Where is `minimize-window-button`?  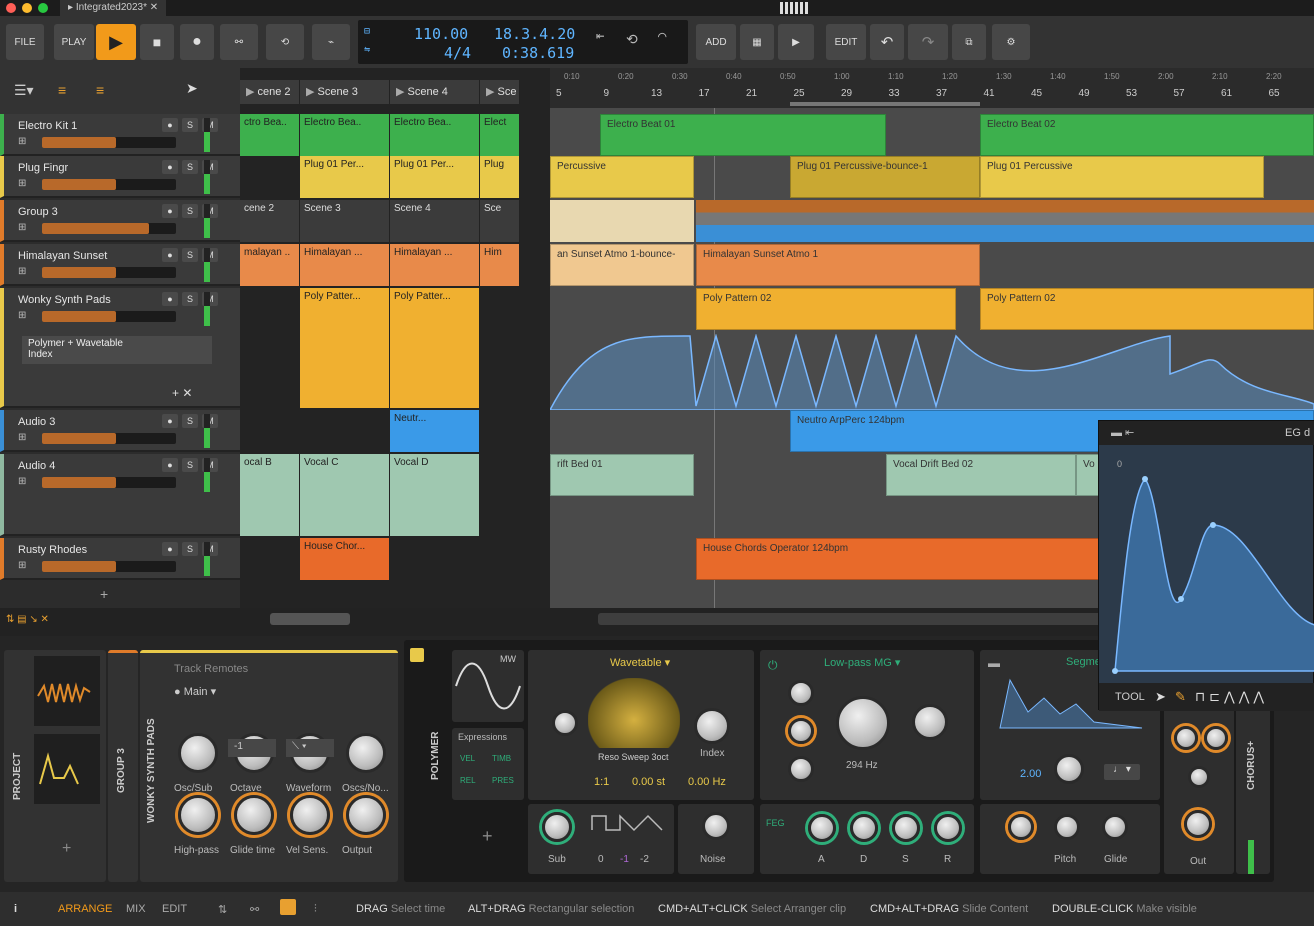
minimize-window-button is located at coordinates (27, 8).